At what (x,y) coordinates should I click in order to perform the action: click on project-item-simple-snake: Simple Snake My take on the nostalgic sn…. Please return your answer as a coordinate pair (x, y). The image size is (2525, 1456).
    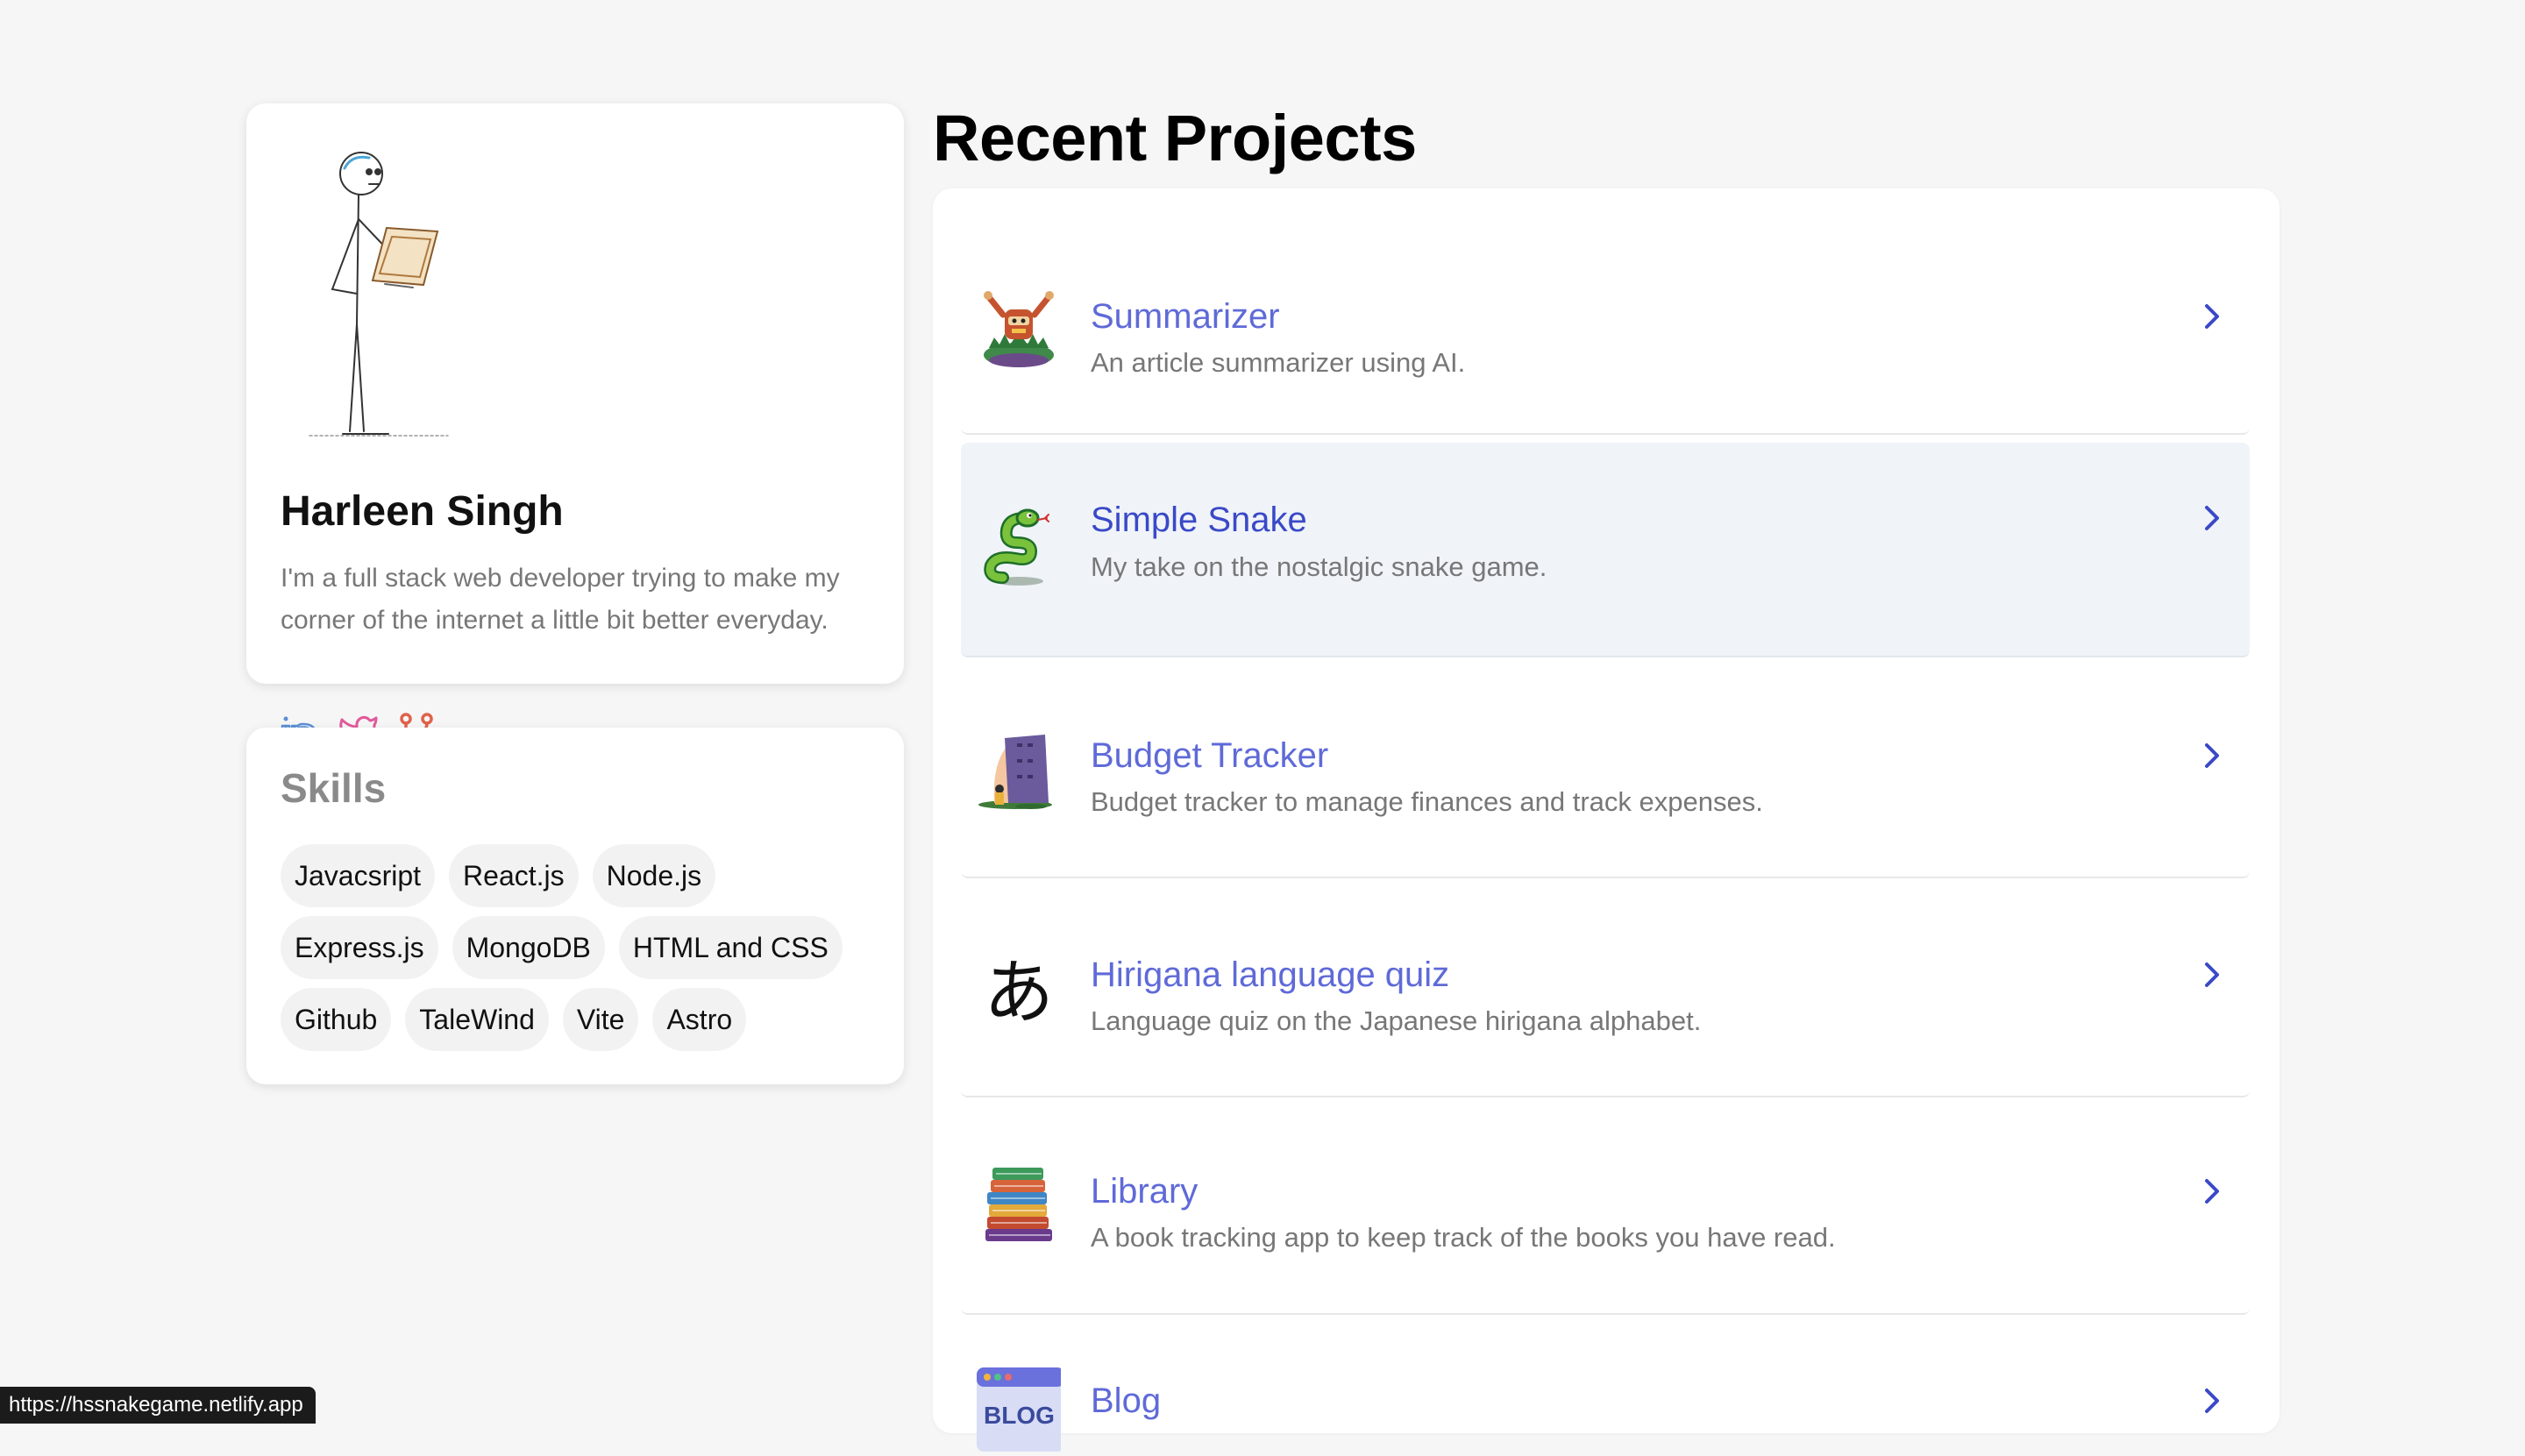
    Looking at the image, I should click on (1605, 550).